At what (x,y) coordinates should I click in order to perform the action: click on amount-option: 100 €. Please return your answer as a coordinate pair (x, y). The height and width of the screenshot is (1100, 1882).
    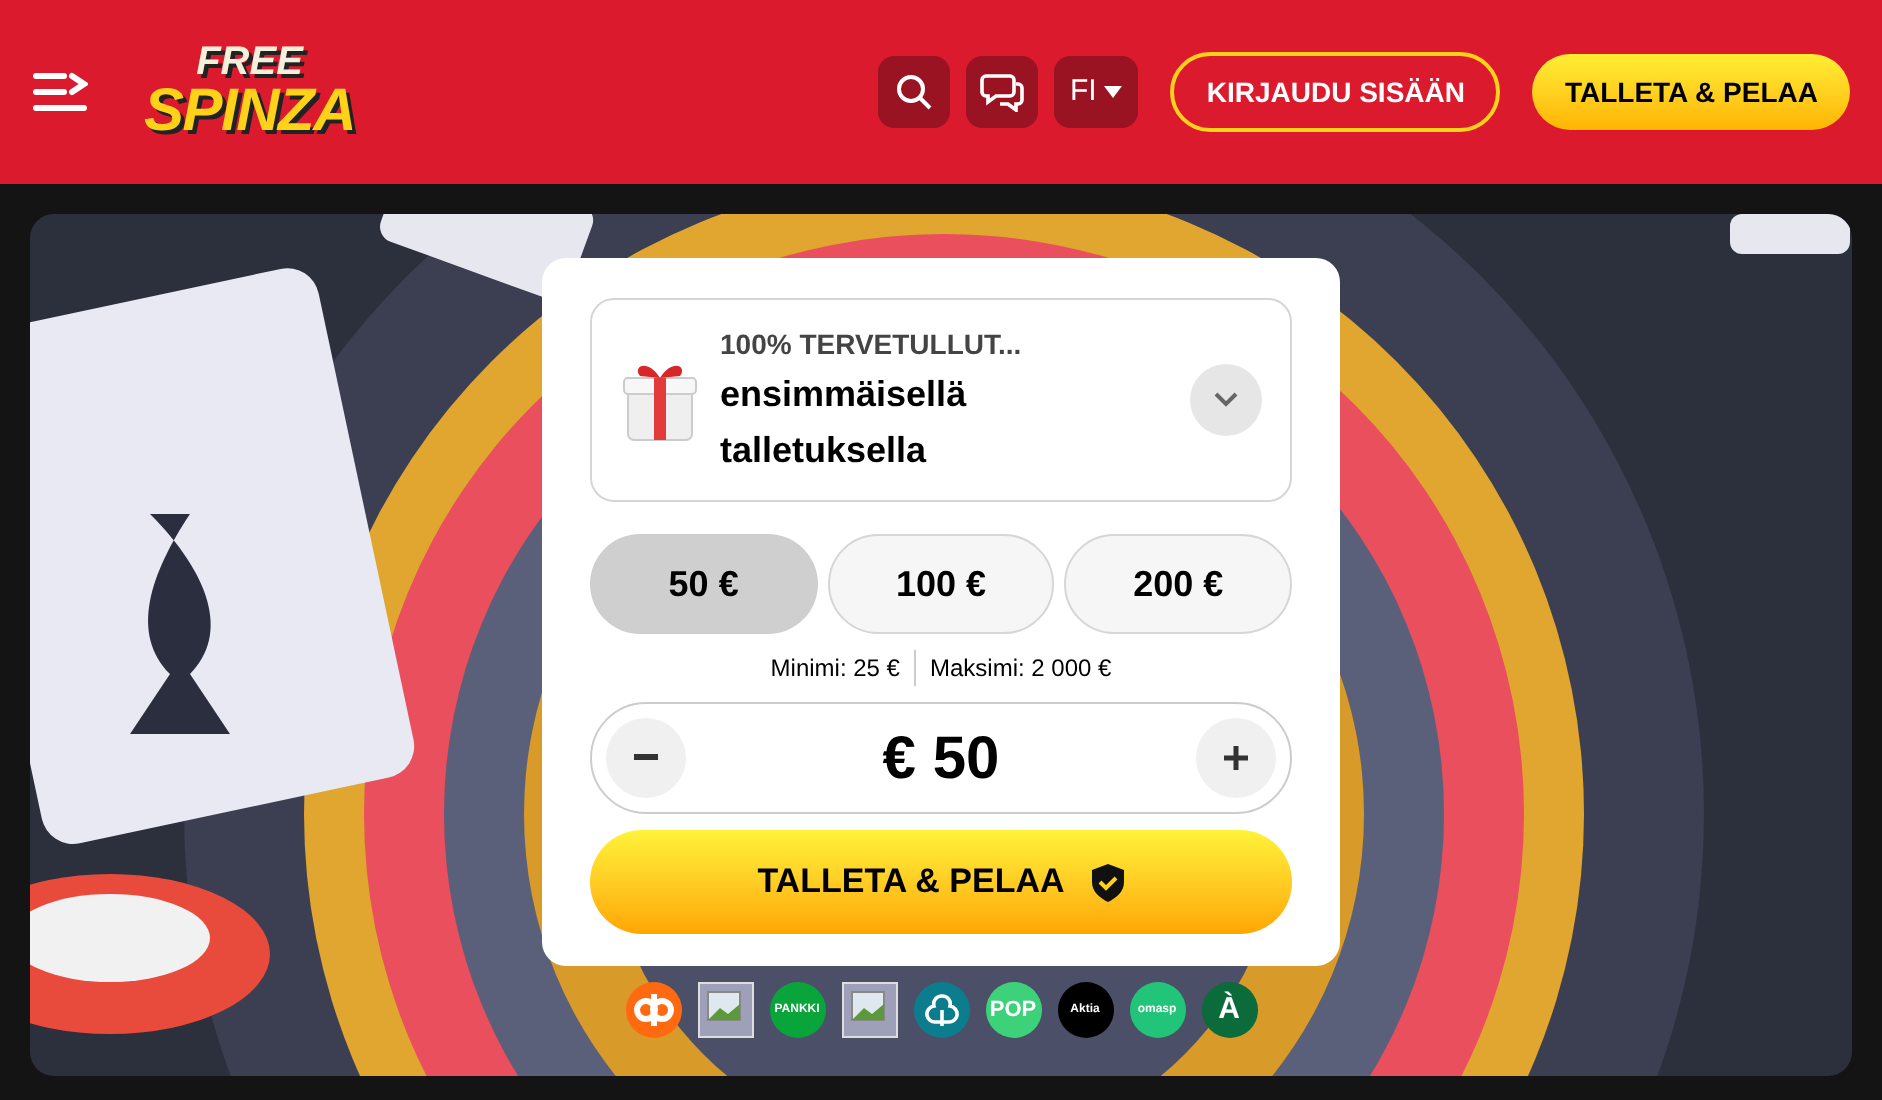
    Looking at the image, I should click on (941, 584).